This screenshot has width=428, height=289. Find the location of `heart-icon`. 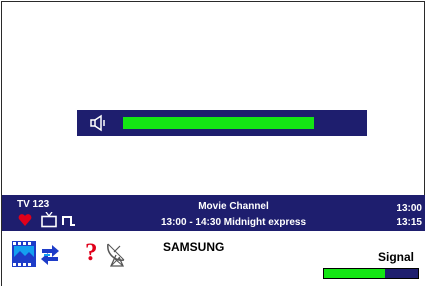

heart-icon is located at coordinates (25, 220).